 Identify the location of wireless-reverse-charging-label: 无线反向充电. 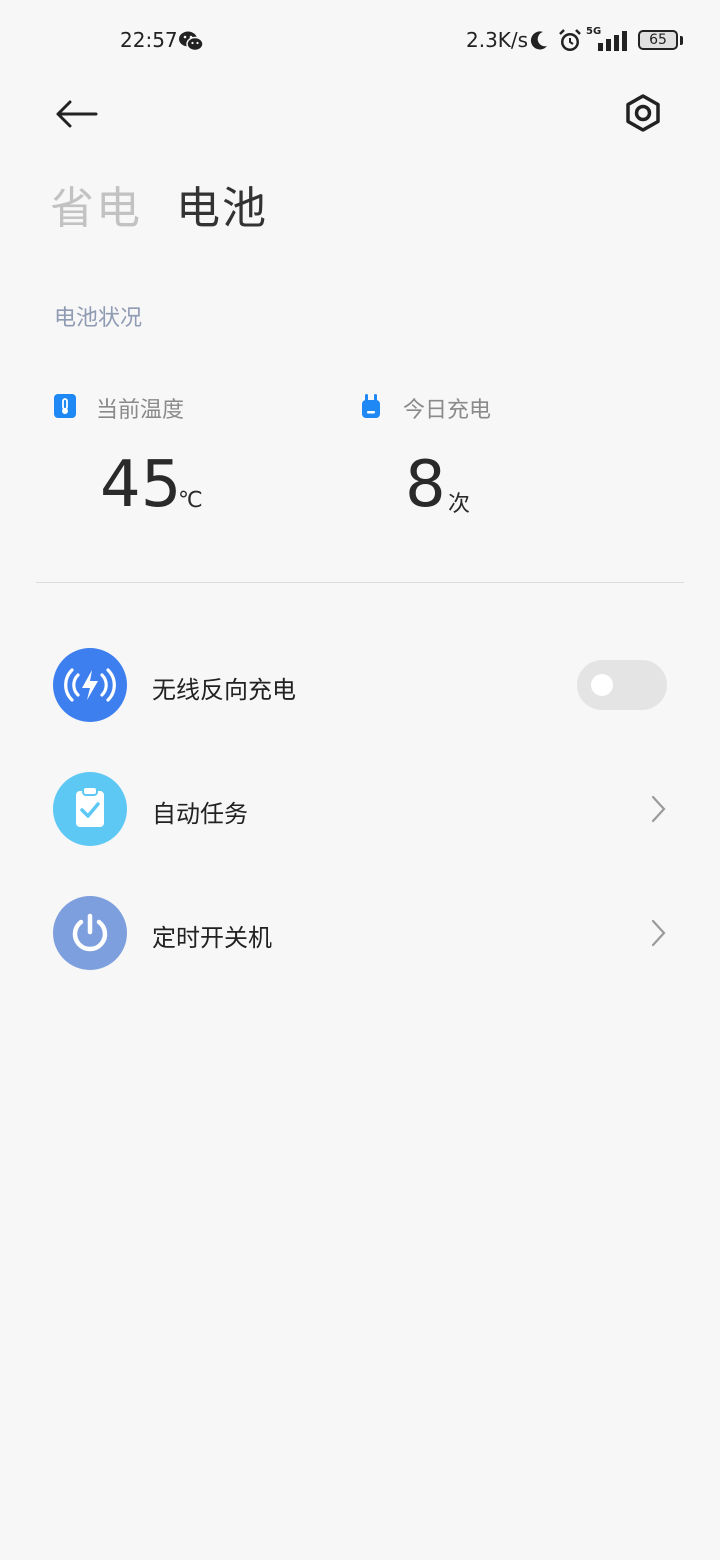
(224, 690).